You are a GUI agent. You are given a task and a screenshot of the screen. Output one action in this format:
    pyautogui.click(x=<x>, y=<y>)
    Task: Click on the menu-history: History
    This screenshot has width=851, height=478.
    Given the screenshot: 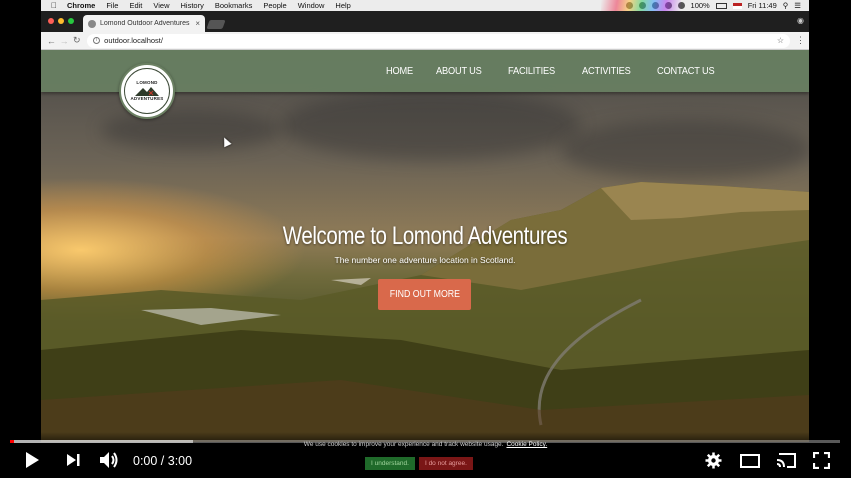 What is the action you would take?
    pyautogui.click(x=192, y=5)
    